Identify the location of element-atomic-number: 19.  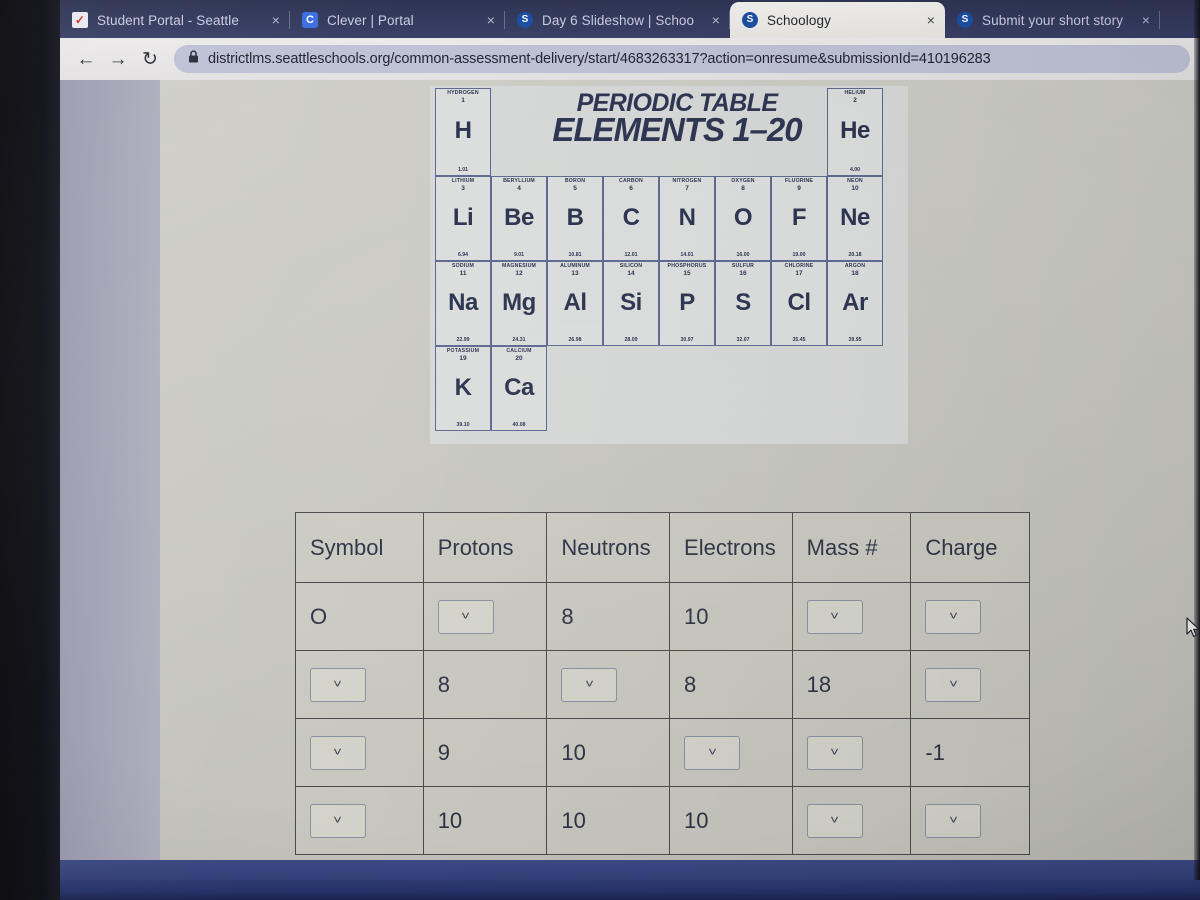
(463, 358).